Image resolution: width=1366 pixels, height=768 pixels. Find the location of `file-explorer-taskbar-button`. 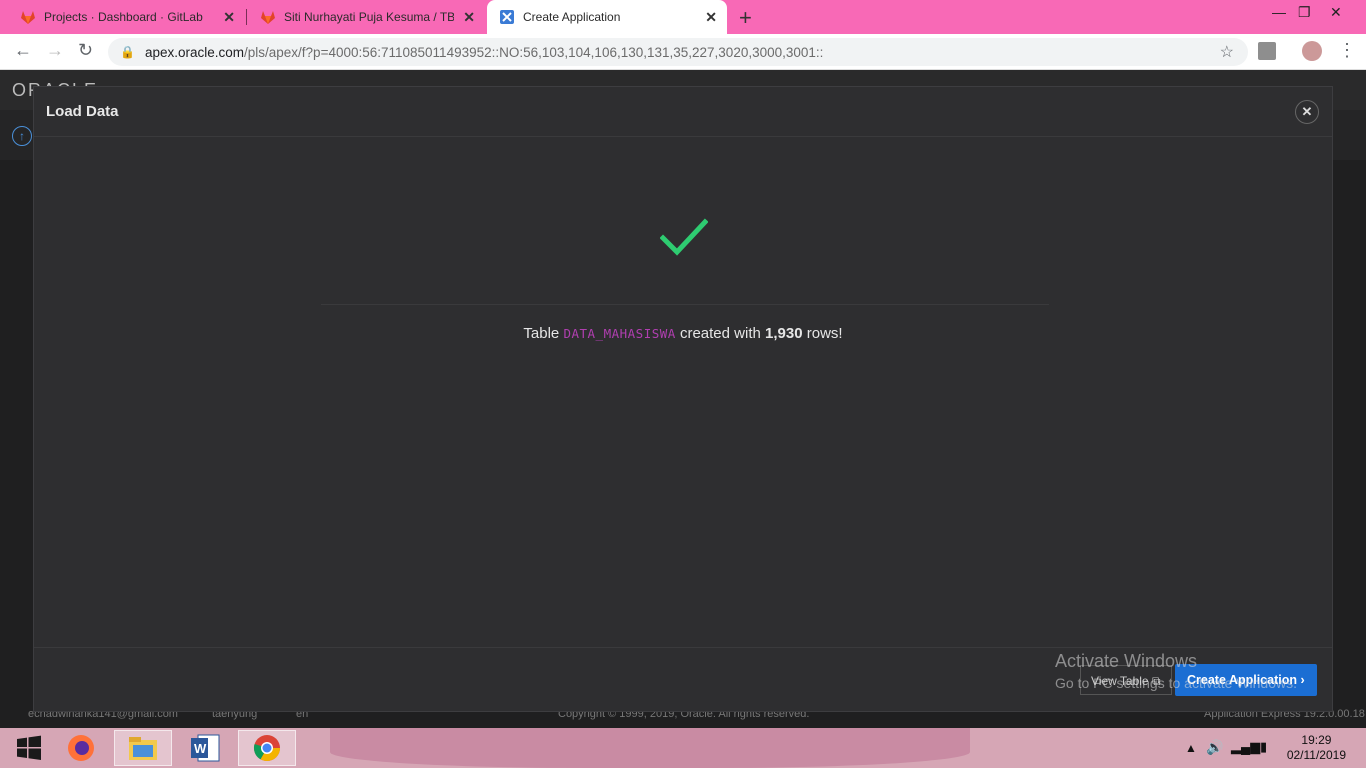

file-explorer-taskbar-button is located at coordinates (143, 748).